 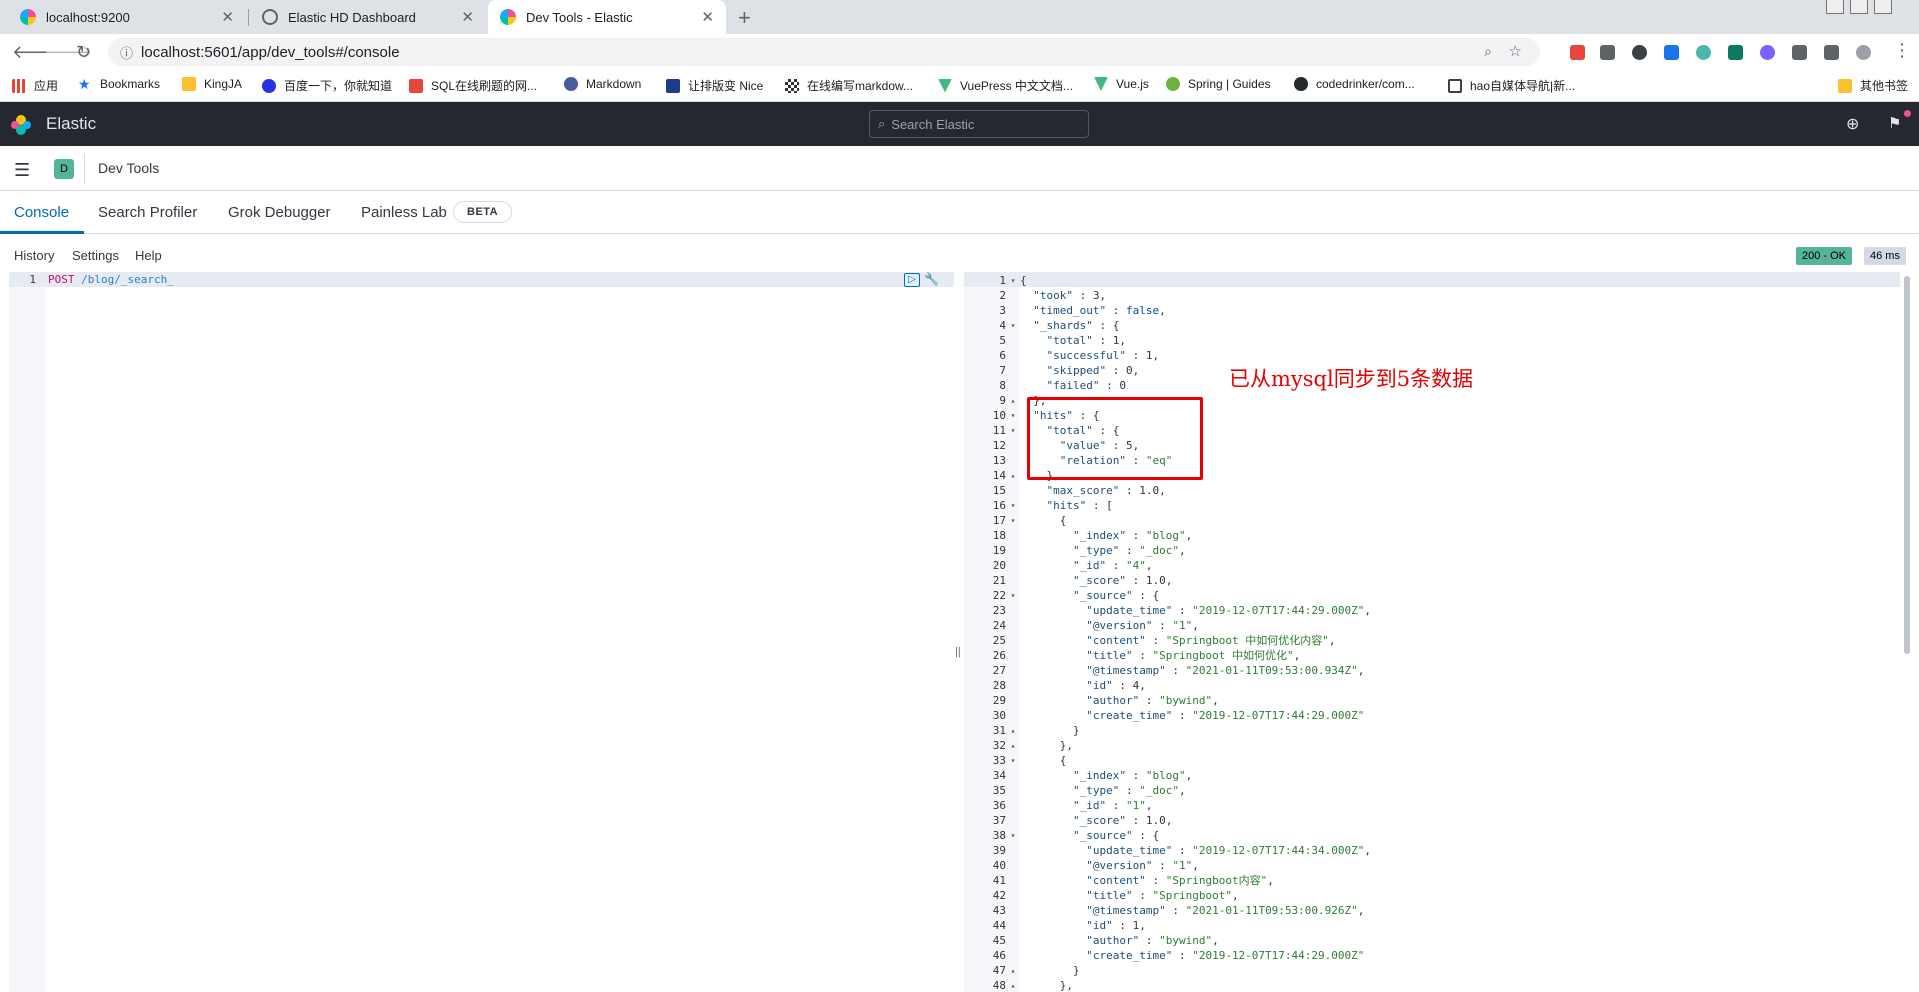 I want to click on bookmark-item: ★ Bookmarks, so click(x=119, y=84).